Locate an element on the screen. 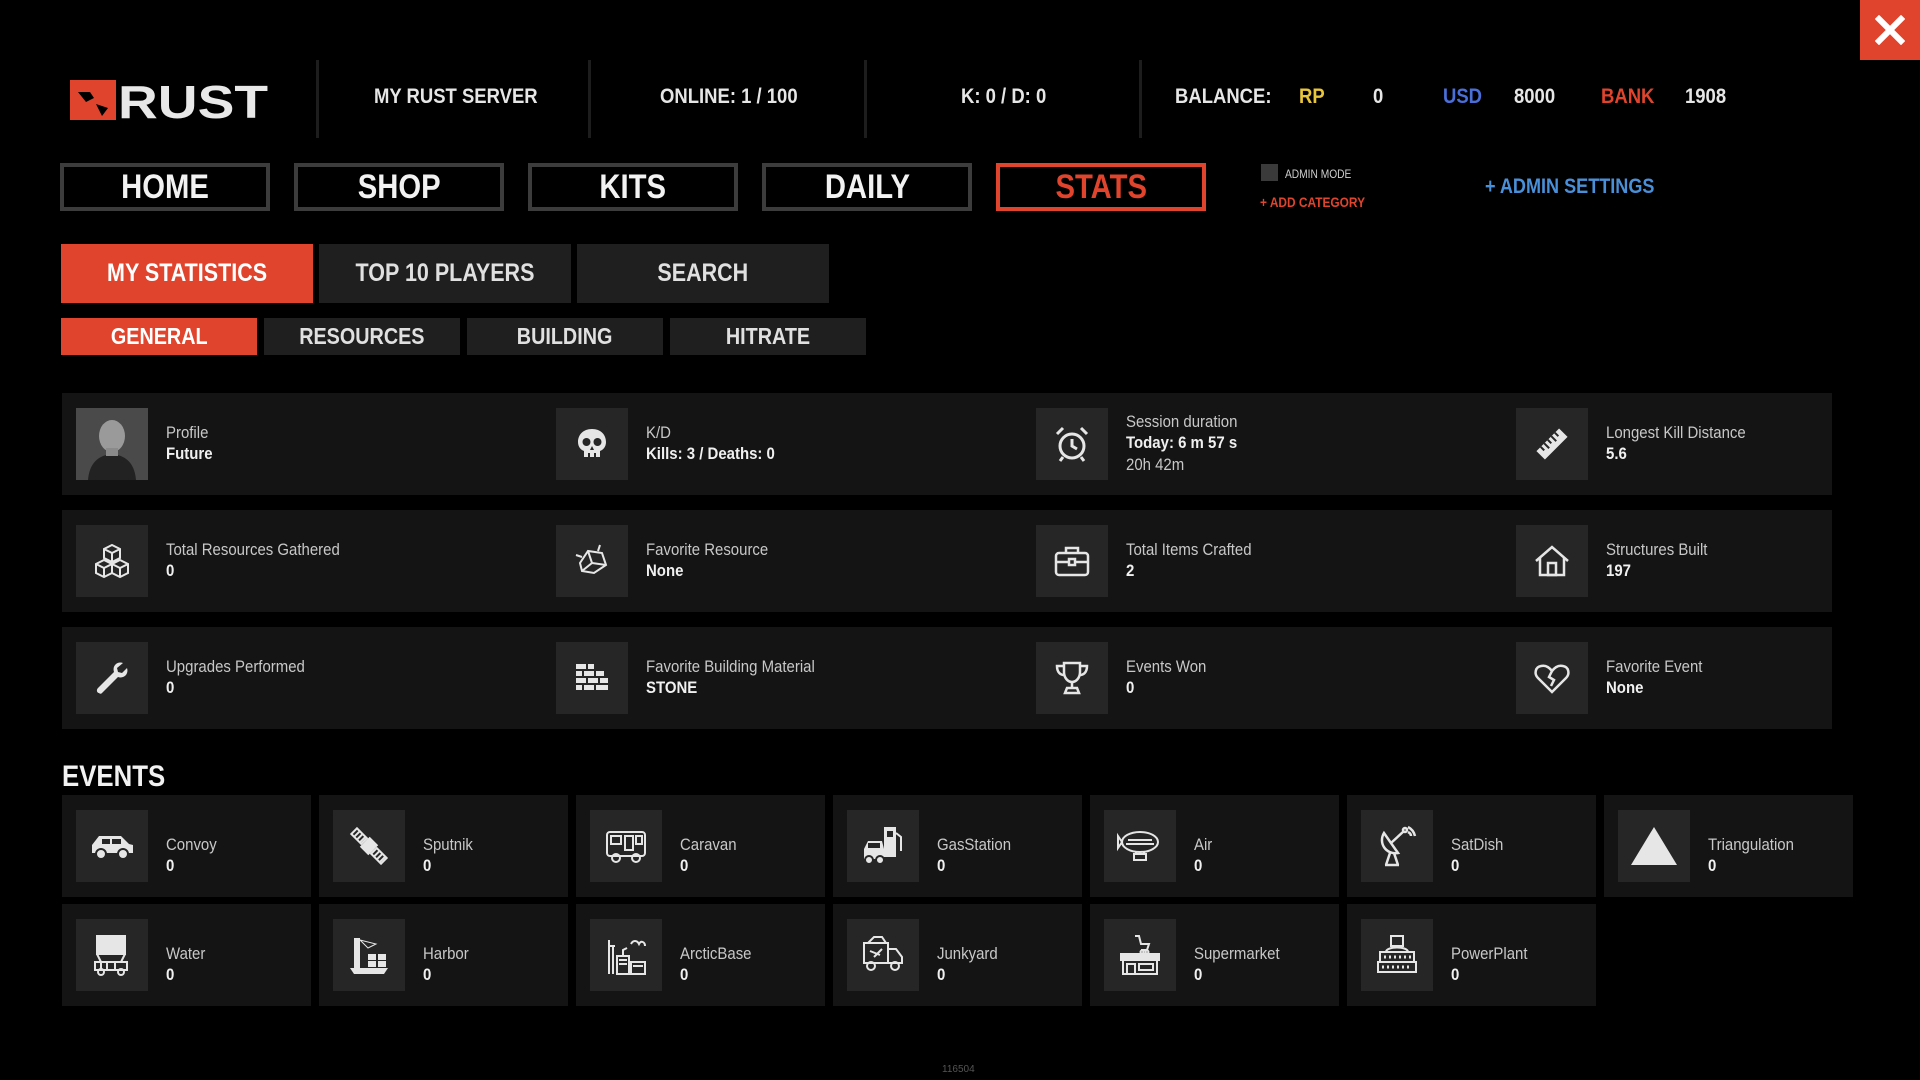 Image resolution: width=1920 pixels, height=1080 pixels. gas-station-icon is located at coordinates (883, 846).